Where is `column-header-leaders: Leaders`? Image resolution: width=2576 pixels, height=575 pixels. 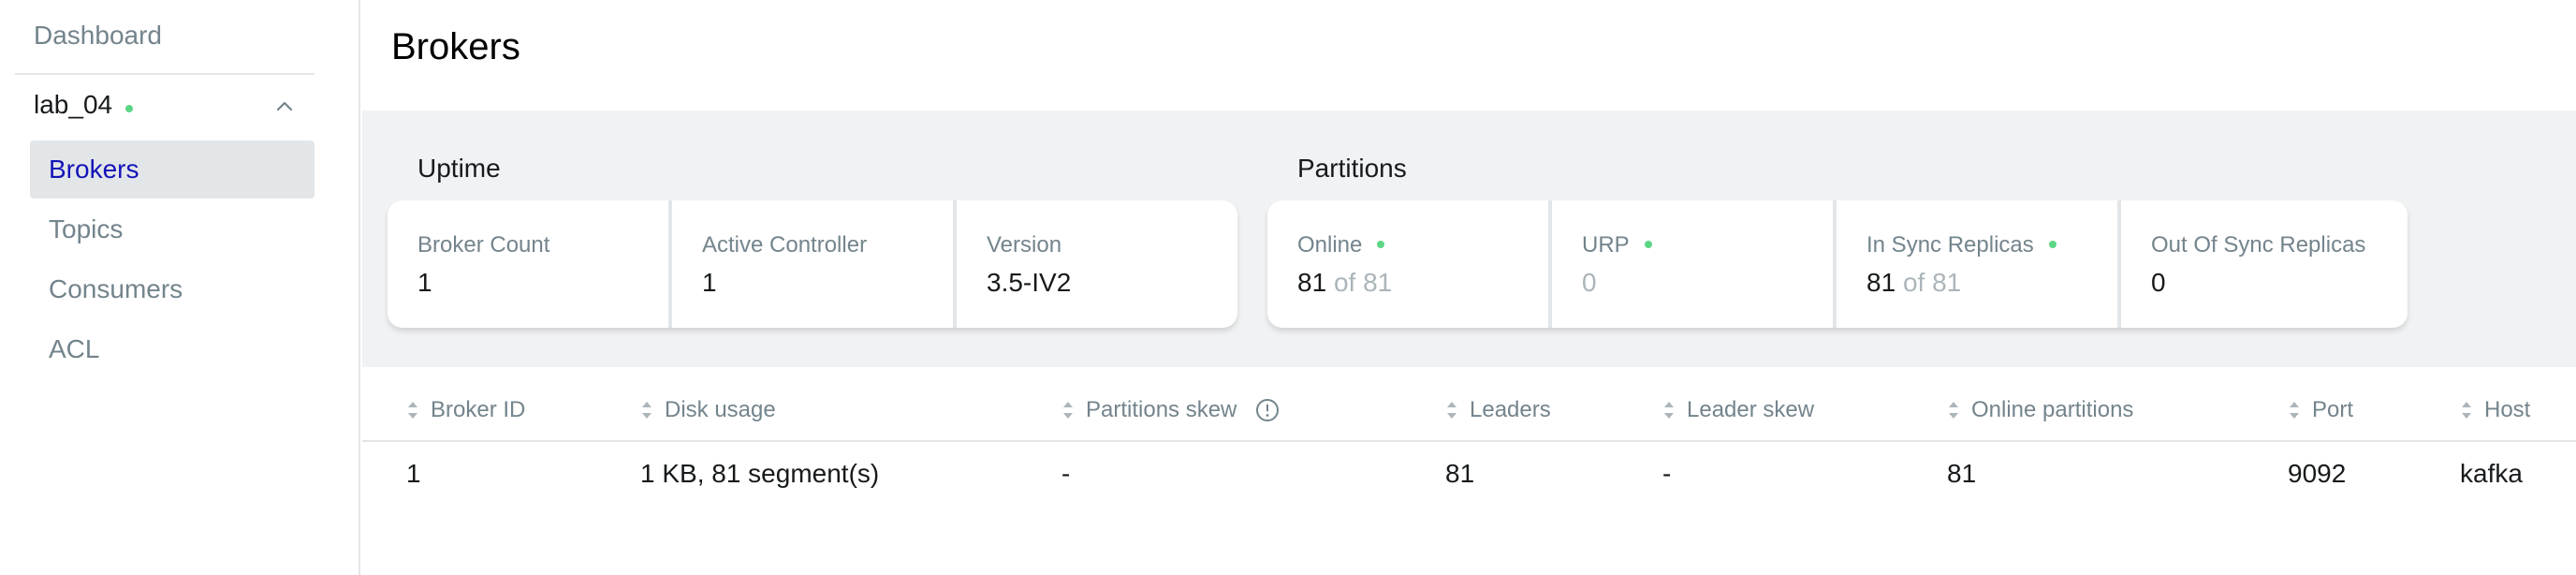 column-header-leaders: Leaders is located at coordinates (1498, 410).